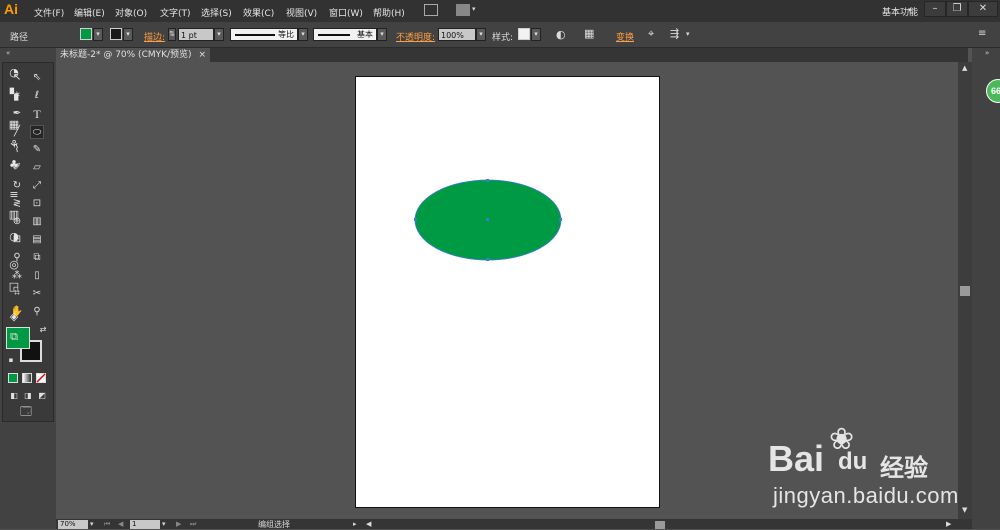  What do you see at coordinates (255, 35) in the screenshot?
I see `profile-line` at bounding box center [255, 35].